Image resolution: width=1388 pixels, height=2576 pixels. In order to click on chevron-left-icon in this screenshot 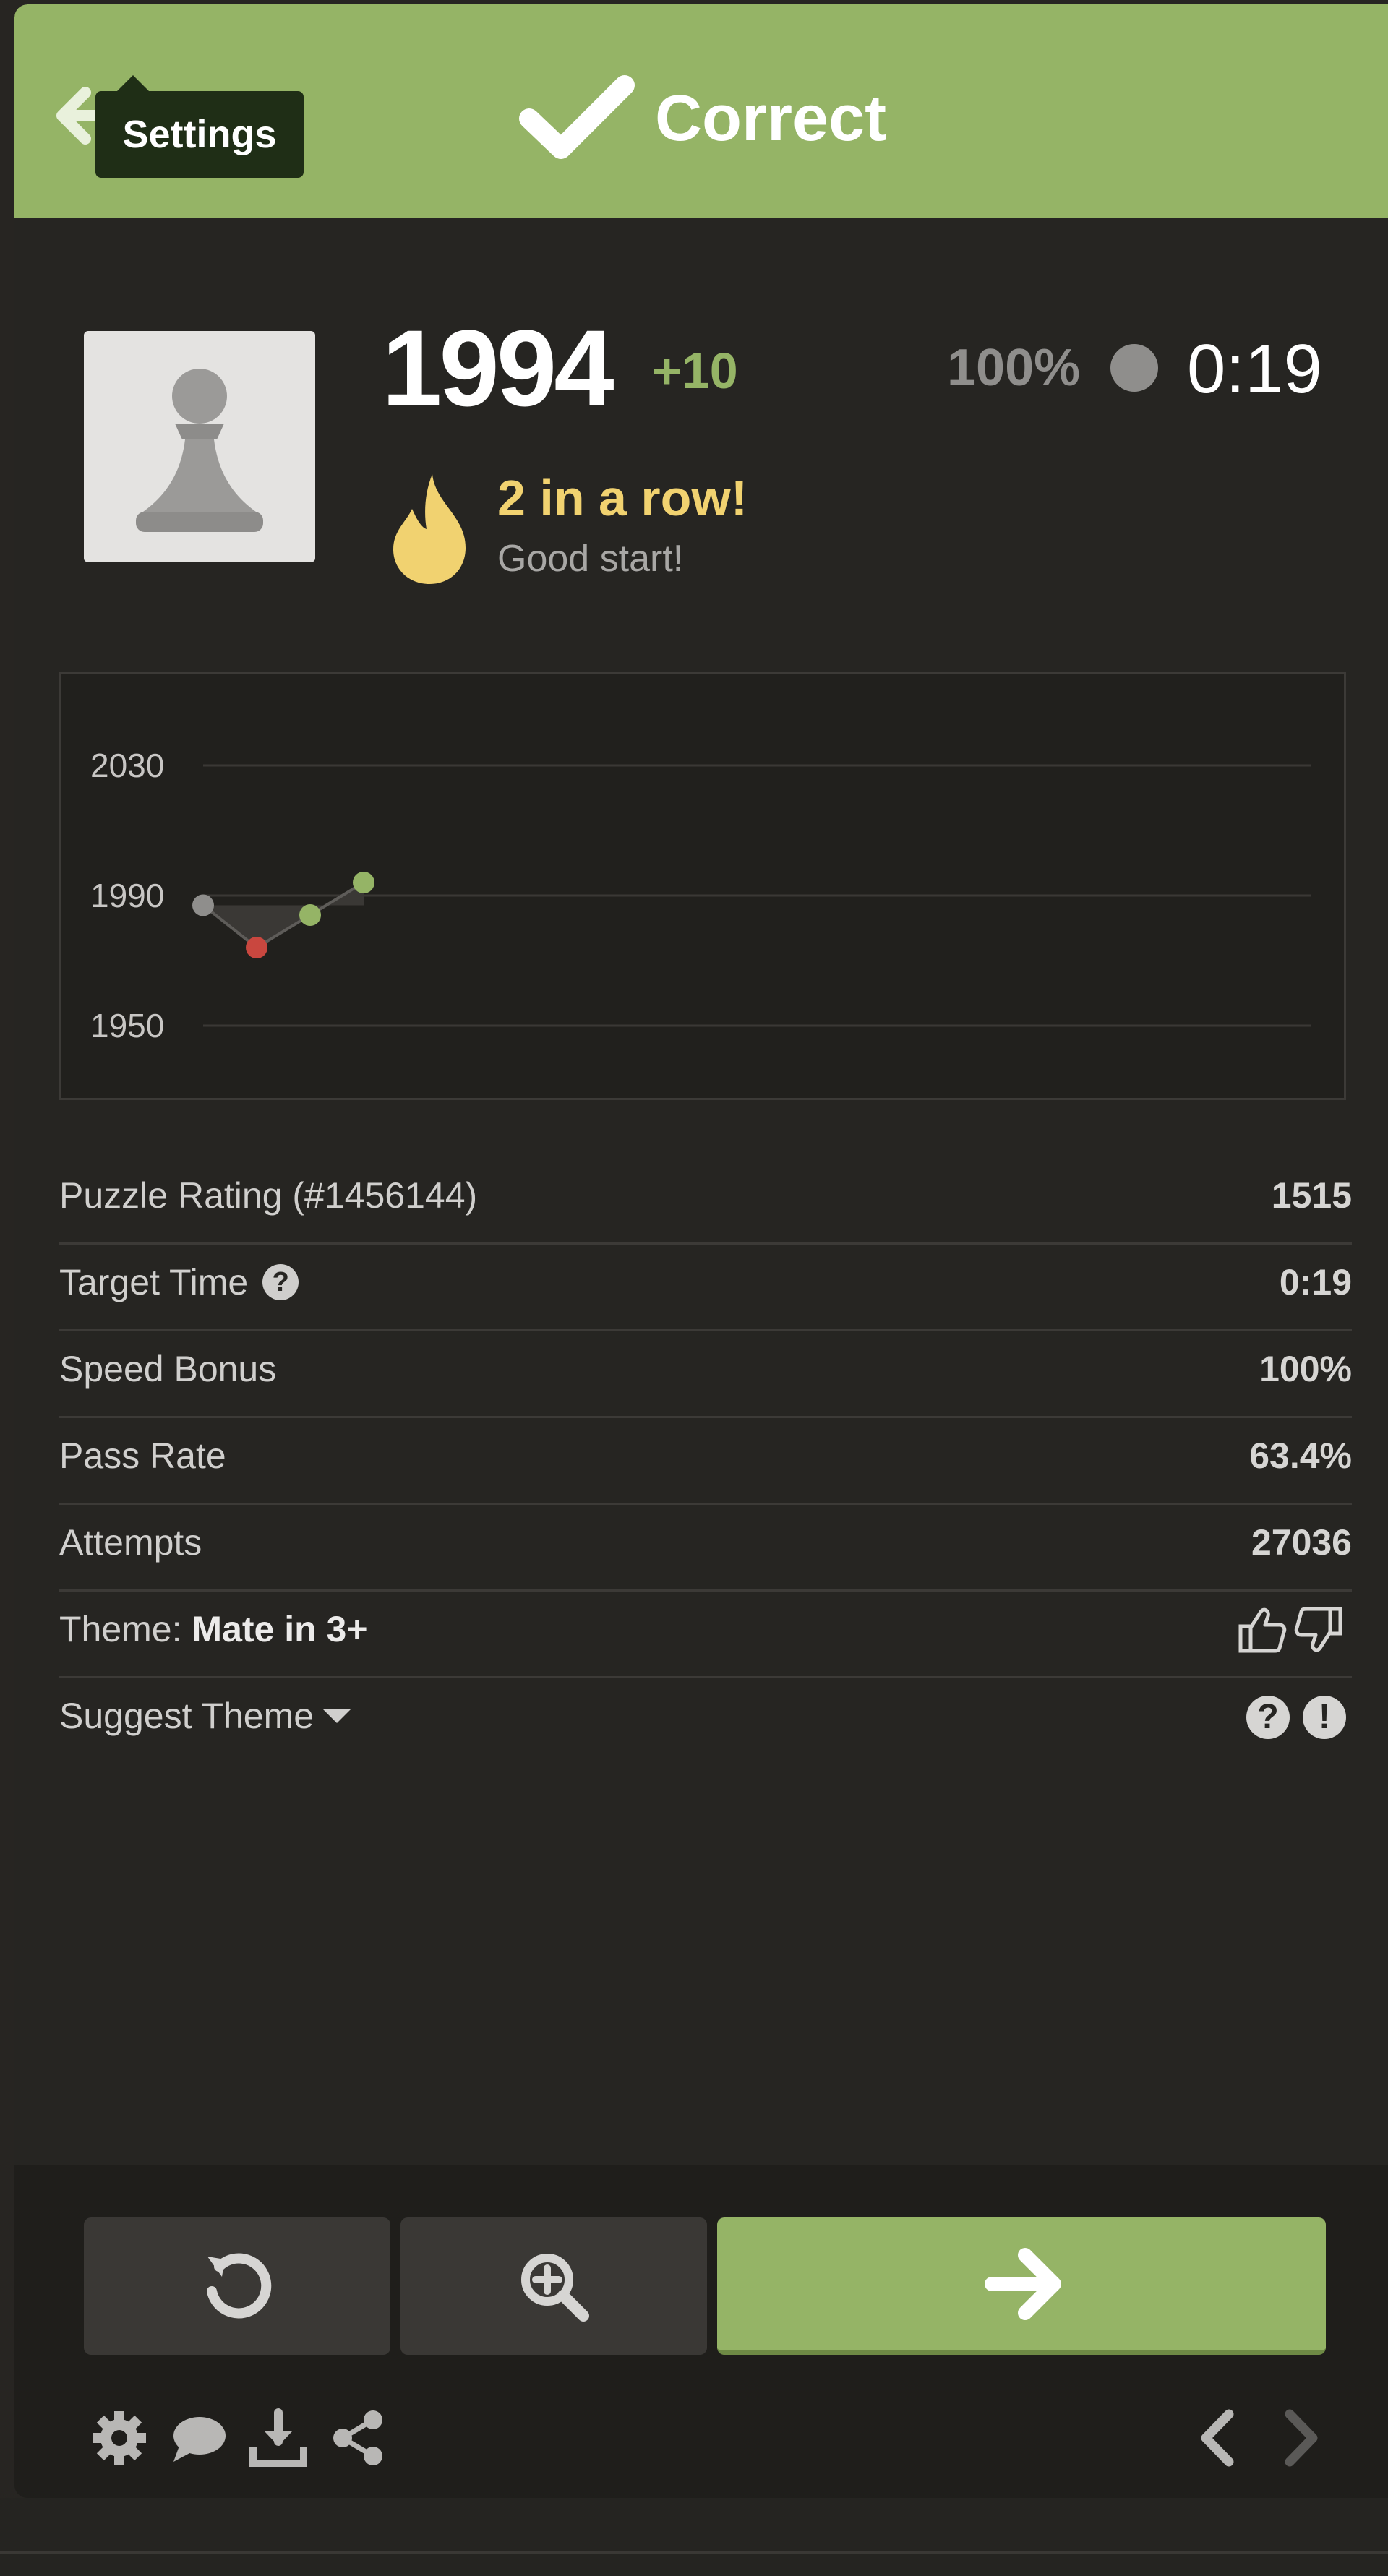, I will do `click(1219, 2438)`.